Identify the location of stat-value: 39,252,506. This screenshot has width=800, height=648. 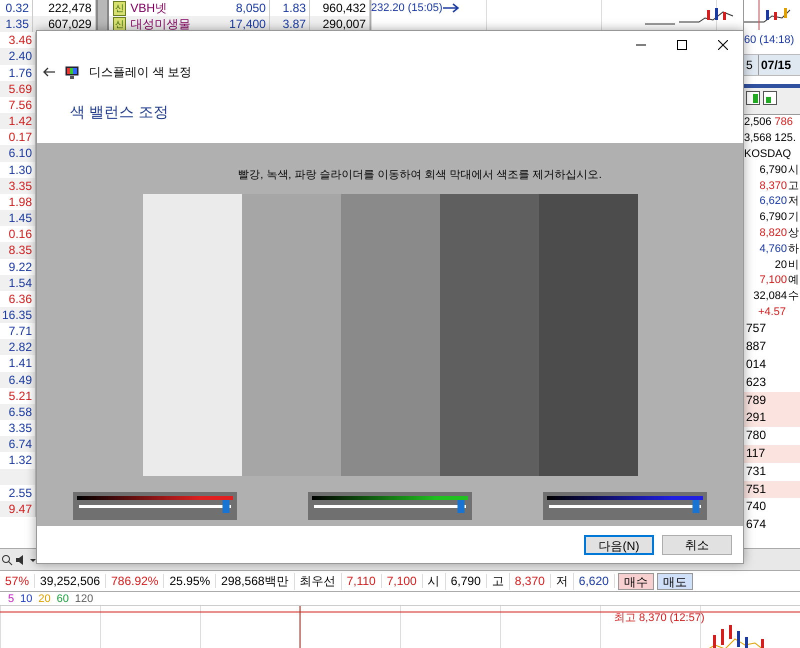
(70, 581).